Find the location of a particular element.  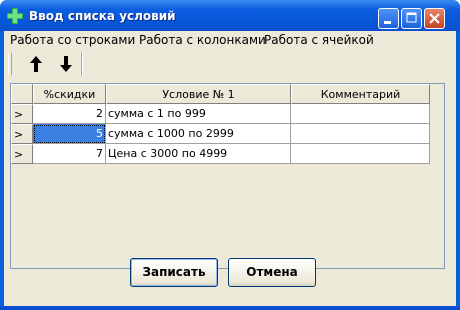

arrow-down-icon is located at coordinates (66, 64).